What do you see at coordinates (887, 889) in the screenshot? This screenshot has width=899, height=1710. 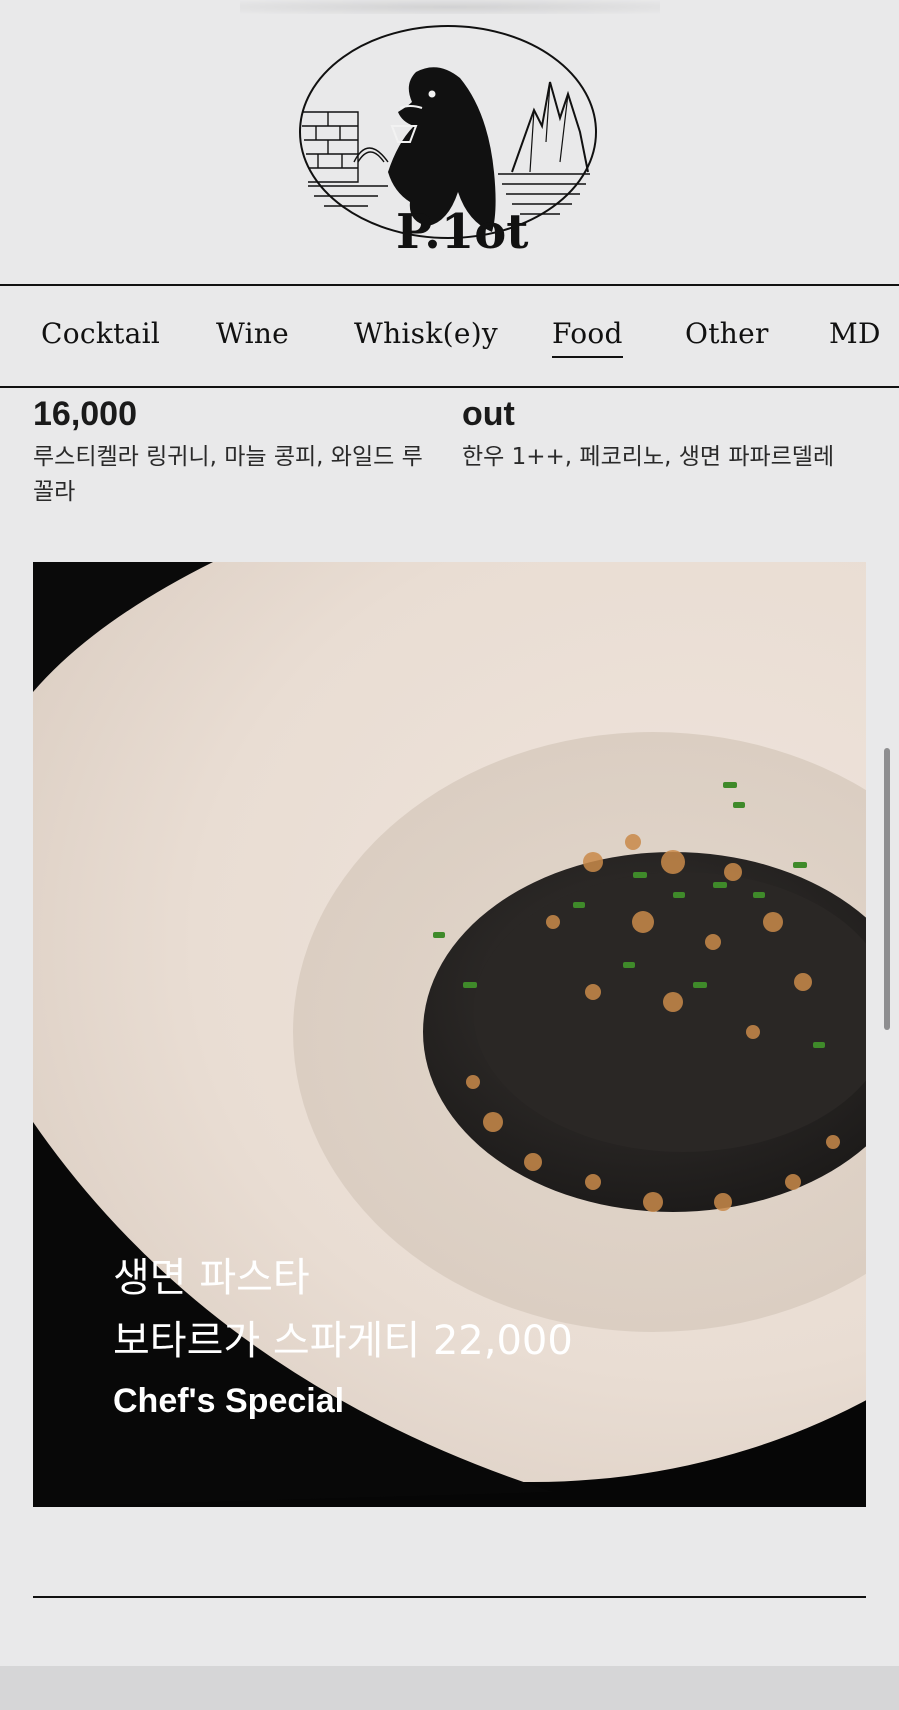 I see `scrollbar` at bounding box center [887, 889].